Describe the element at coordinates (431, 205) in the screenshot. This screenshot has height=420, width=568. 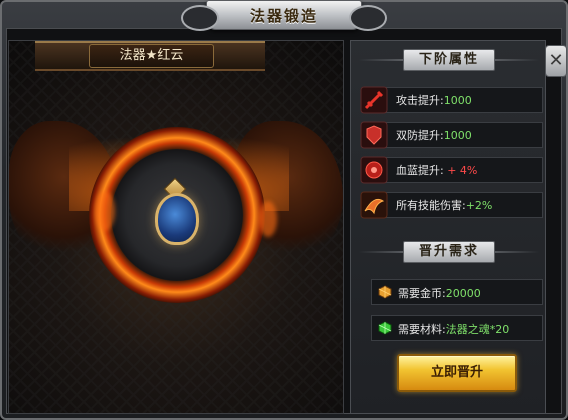
I see `attribute-label: 所有技能伤害:` at that location.